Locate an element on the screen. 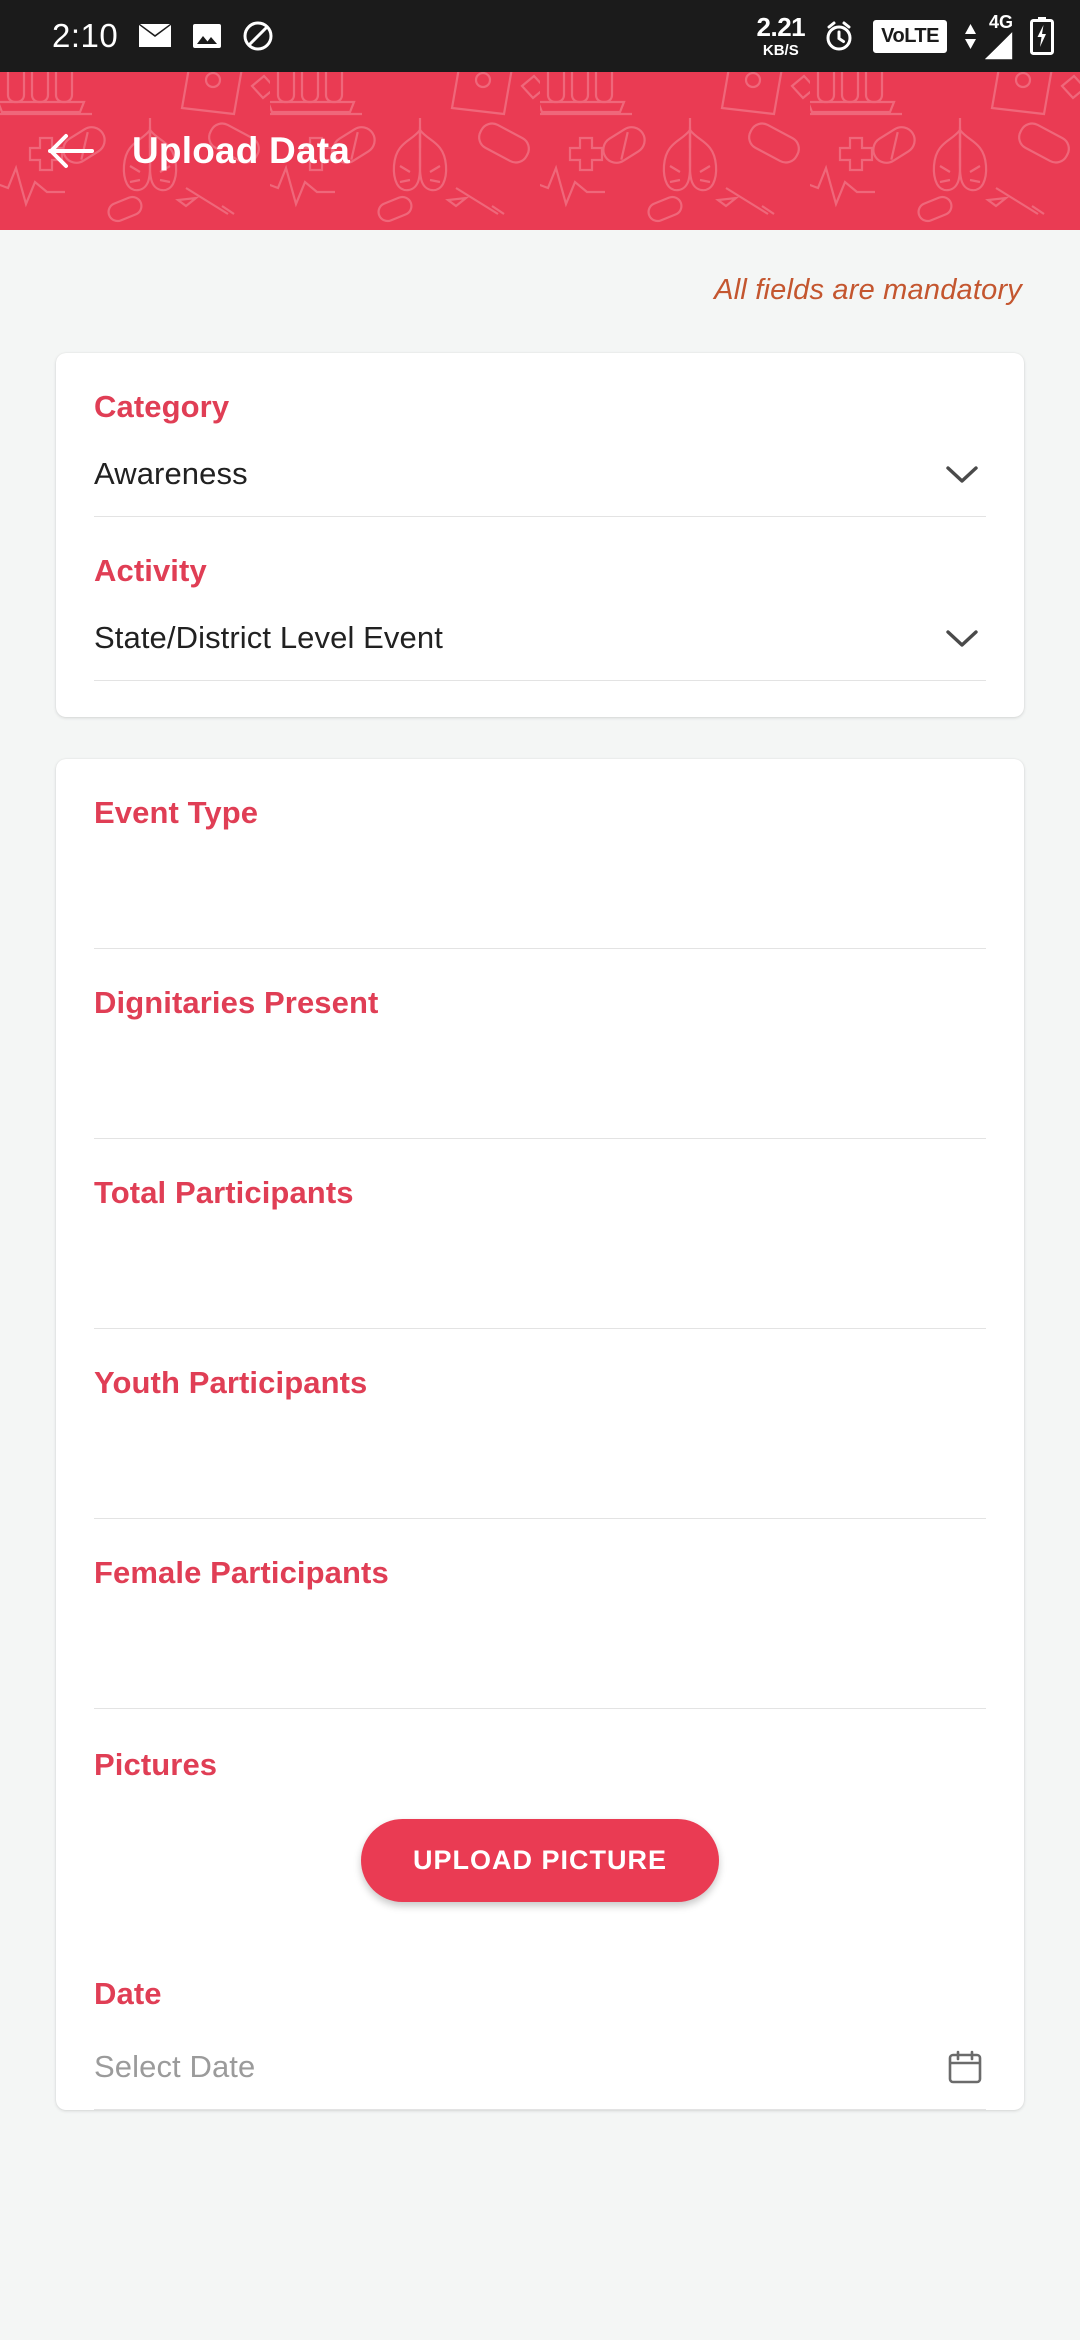 Image resolution: width=1080 pixels, height=2340 pixels. total-participants-input-row is located at coordinates (540, 1277).